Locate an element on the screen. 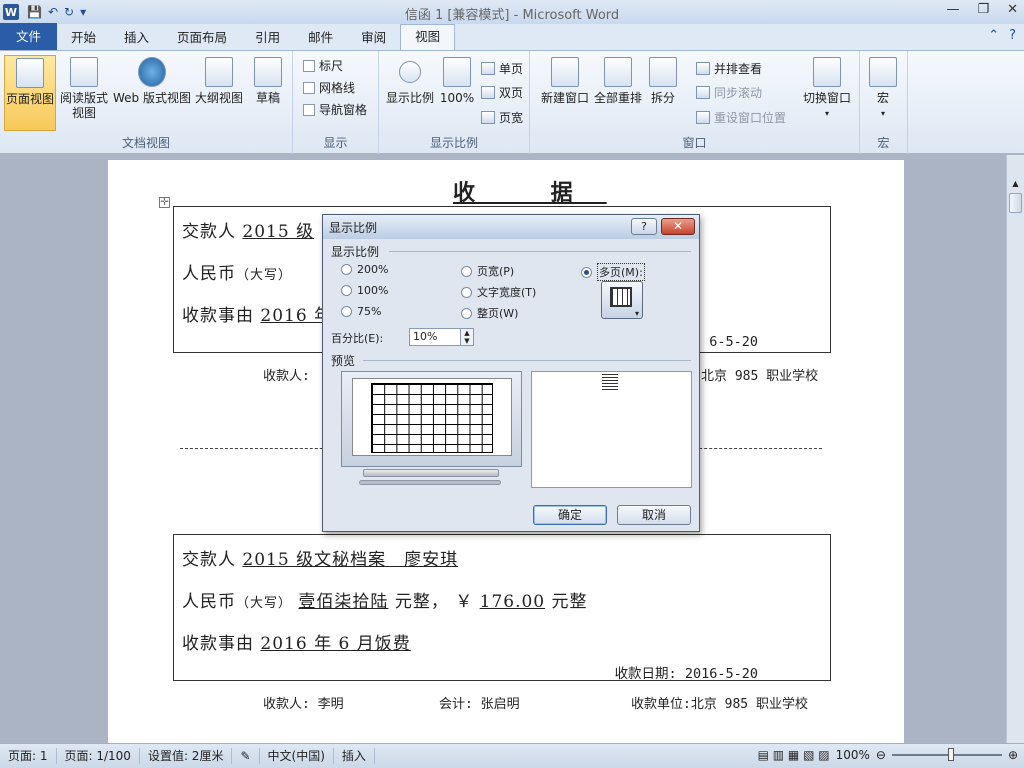  dialog-help-button: ? is located at coordinates (644, 226).